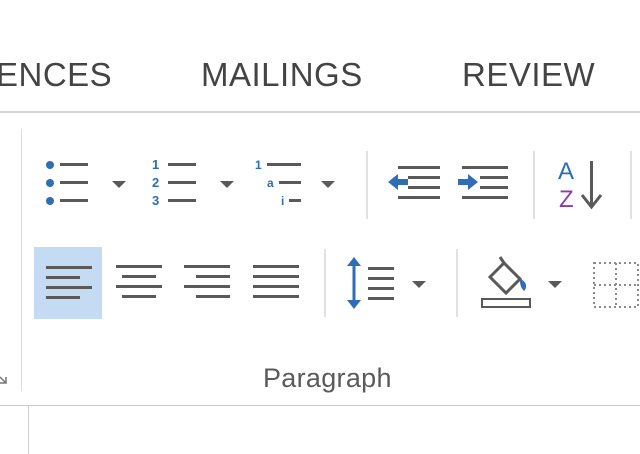  Describe the element at coordinates (414, 182) in the screenshot. I see `decrease-indent-icon` at that location.